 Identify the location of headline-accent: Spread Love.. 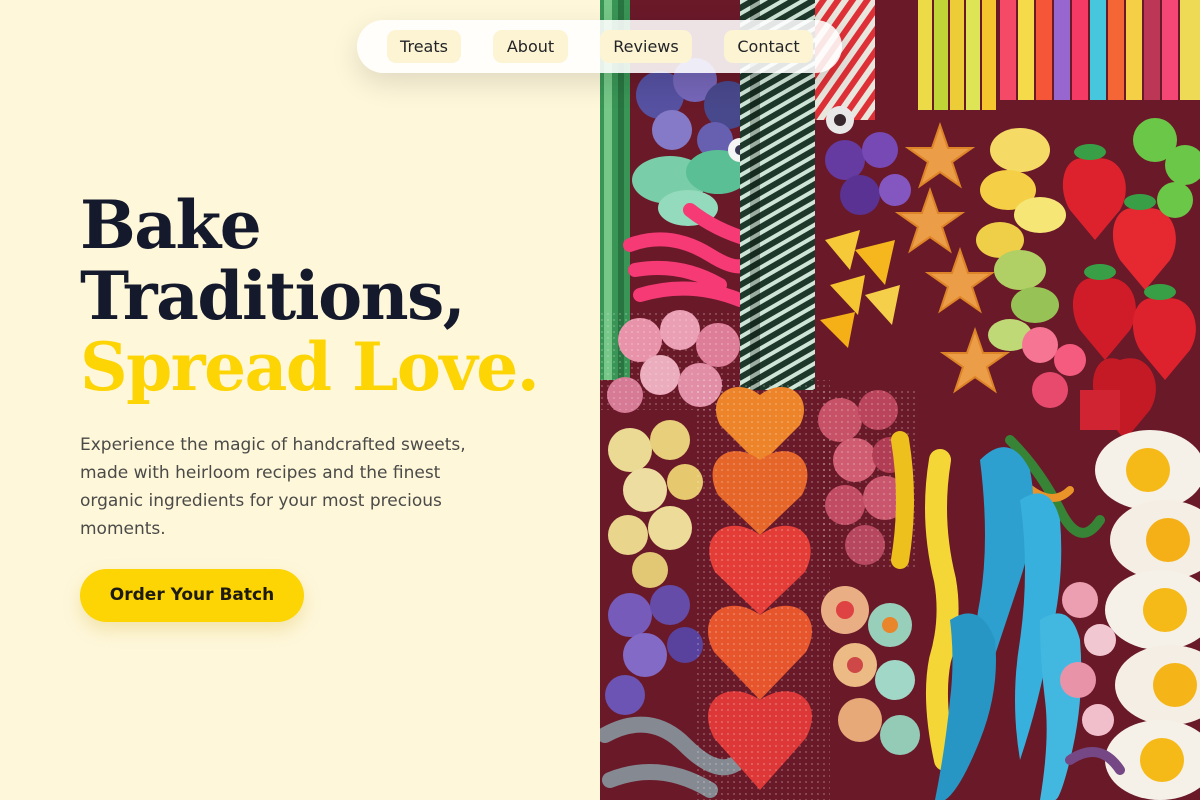
(310, 367).